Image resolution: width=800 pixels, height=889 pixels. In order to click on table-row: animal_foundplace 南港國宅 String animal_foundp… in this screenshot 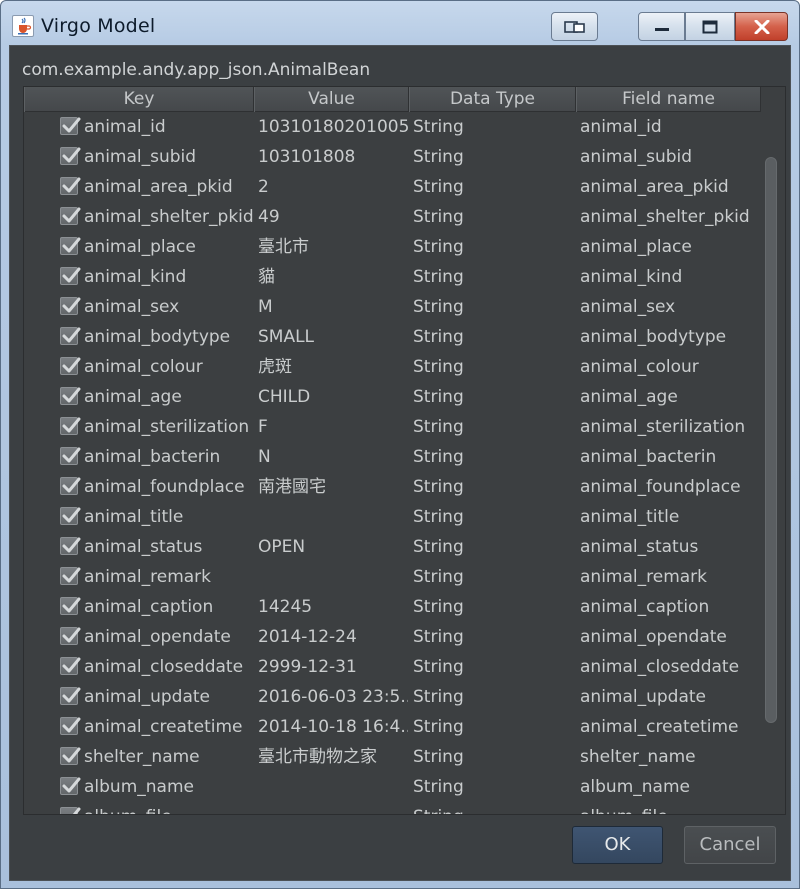, I will do `click(392, 487)`.